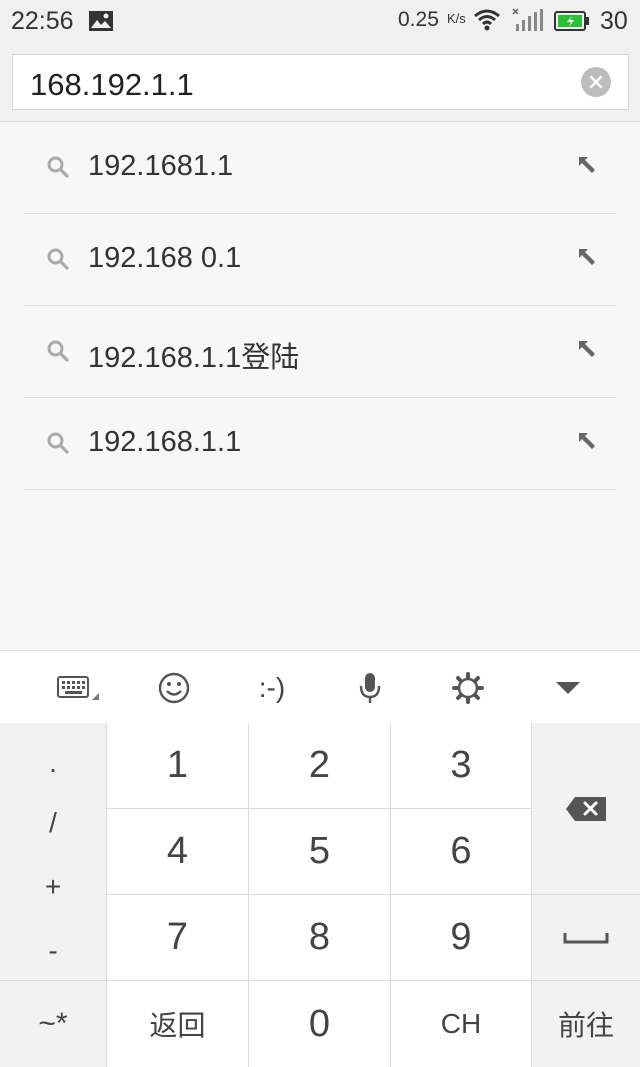  I want to click on address-bar-area: 168.192.1.1, so click(320, 83).